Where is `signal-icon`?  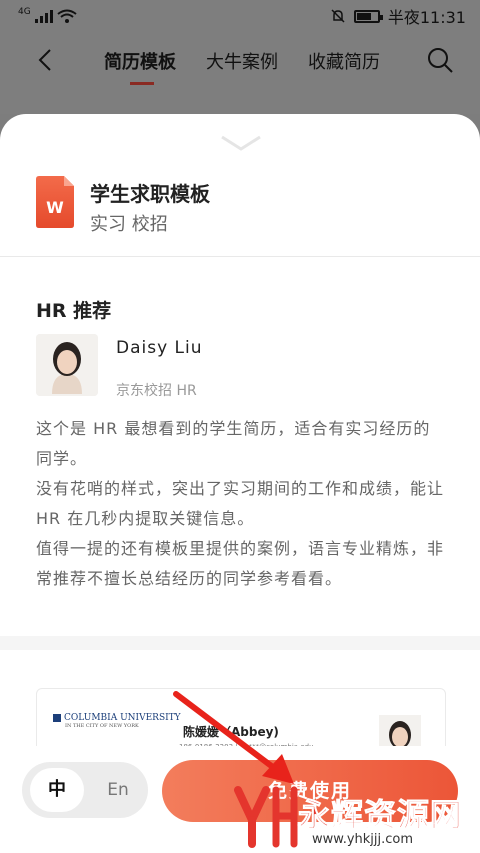
signal-icon is located at coordinates (43, 16).